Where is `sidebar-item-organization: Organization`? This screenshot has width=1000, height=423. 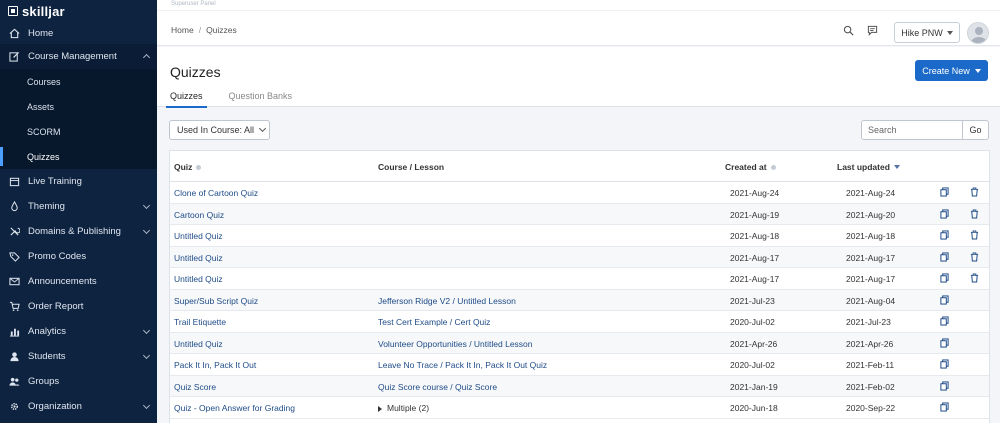 sidebar-item-organization: Organization is located at coordinates (78, 406).